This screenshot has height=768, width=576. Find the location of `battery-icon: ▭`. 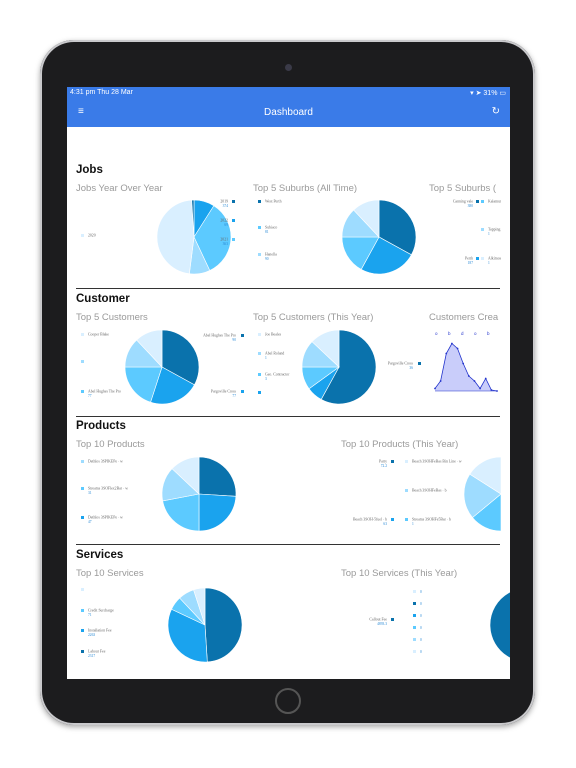

battery-icon: ▭ is located at coordinates (502, 93).